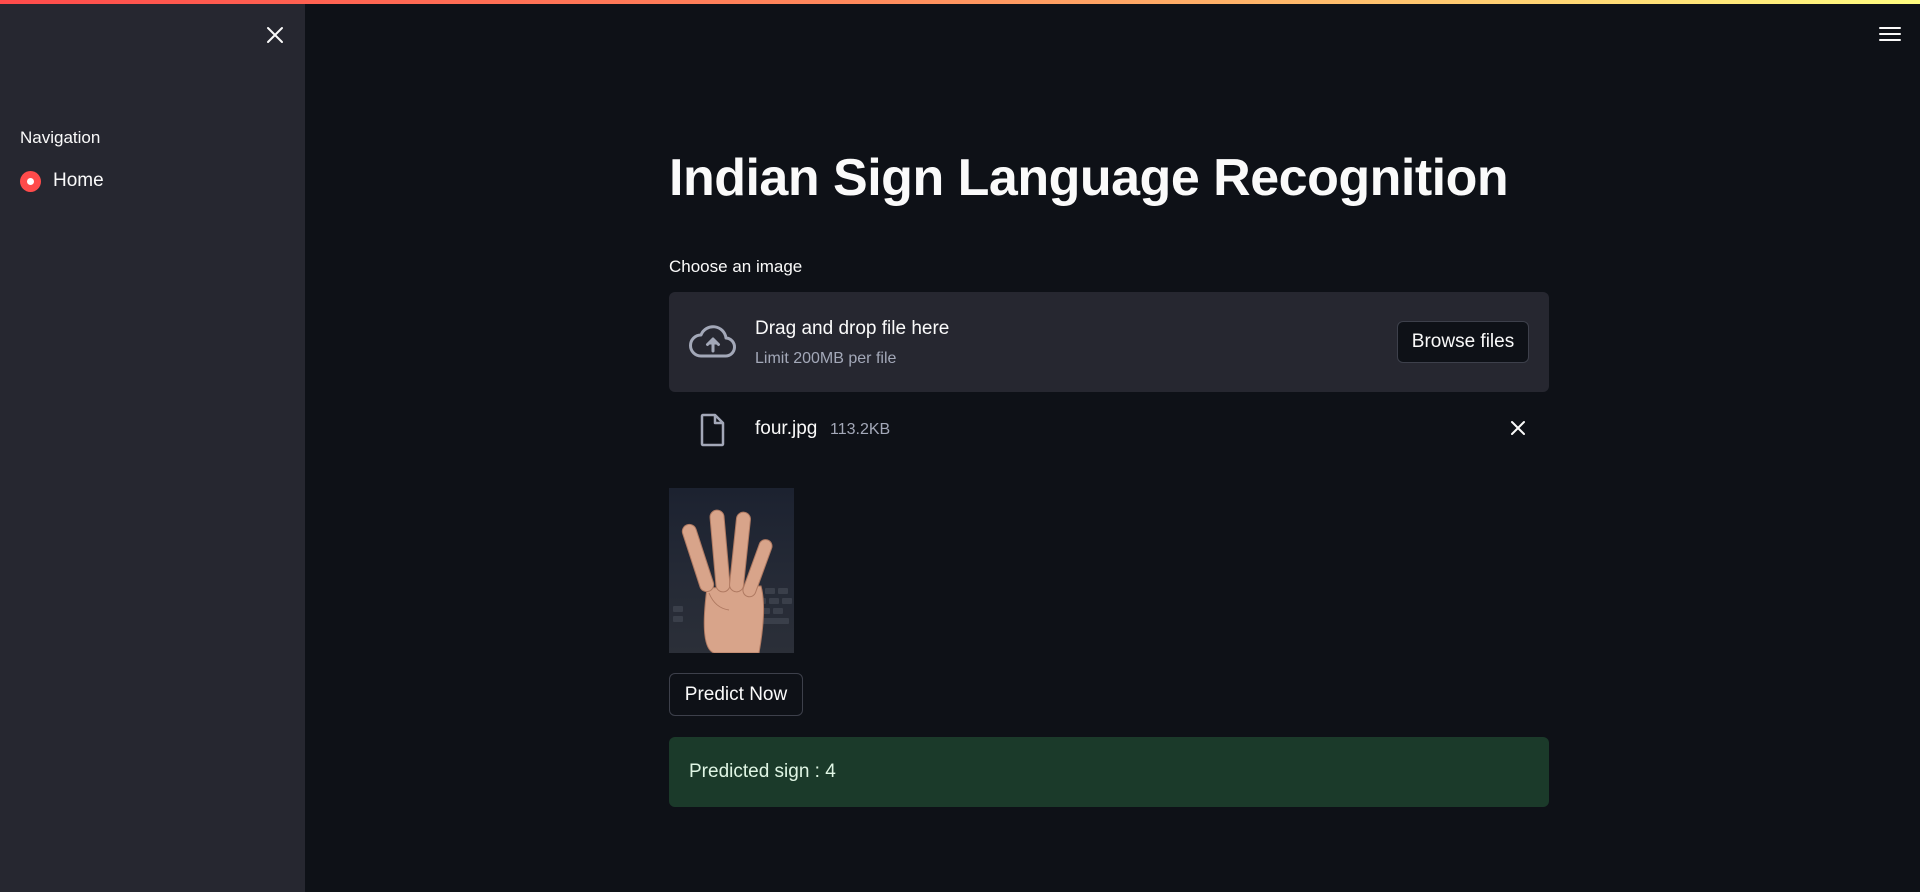  What do you see at coordinates (712, 341) in the screenshot?
I see `cloud-upload-icon` at bounding box center [712, 341].